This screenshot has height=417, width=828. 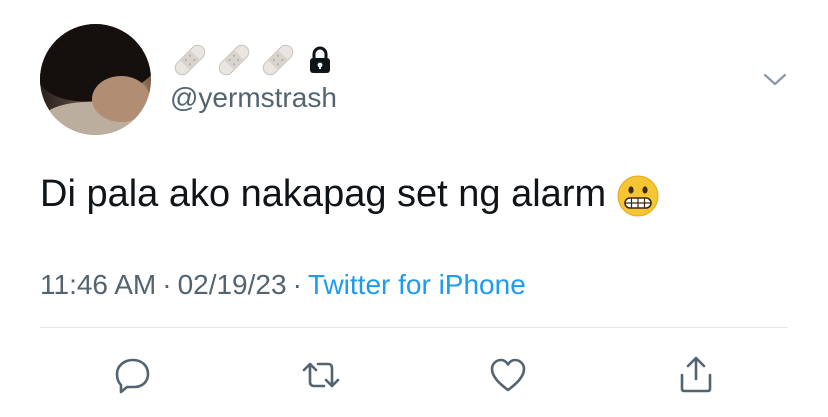 I want to click on retweet-button, so click(x=321, y=375).